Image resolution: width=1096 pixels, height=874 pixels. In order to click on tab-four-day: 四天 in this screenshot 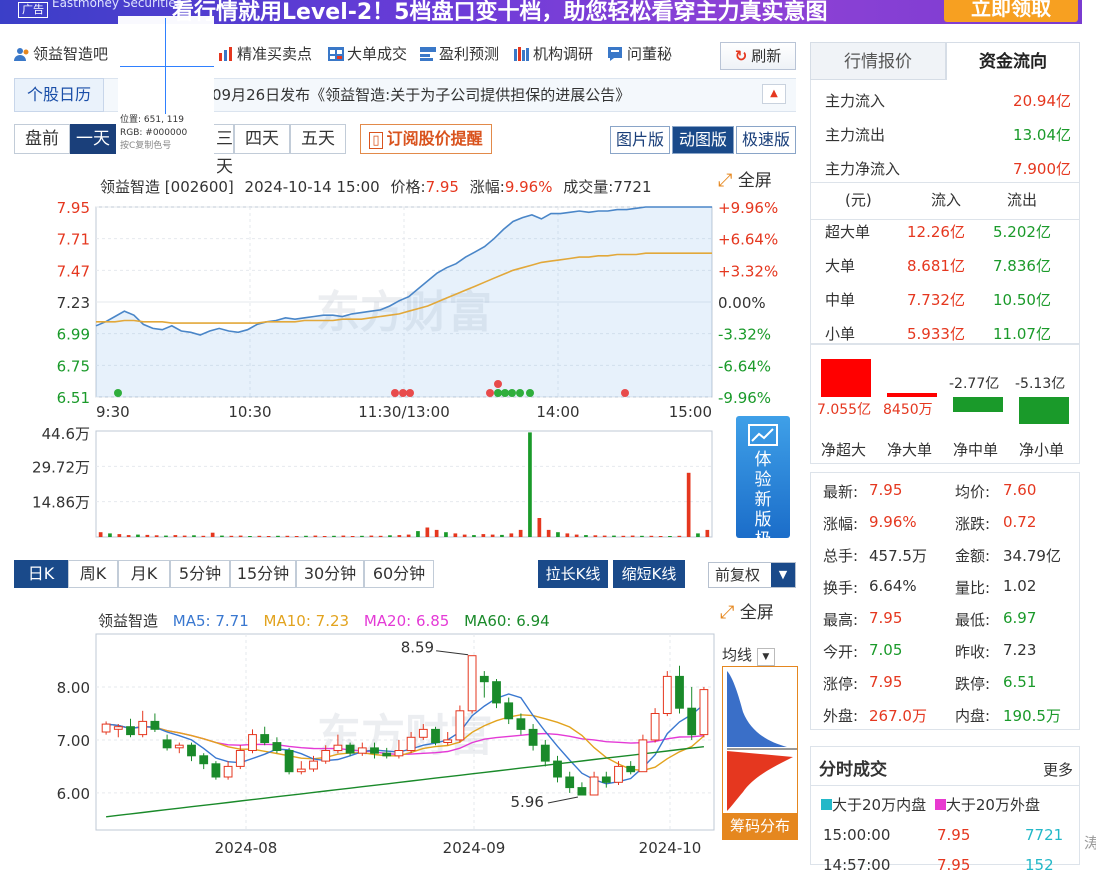, I will do `click(262, 139)`.